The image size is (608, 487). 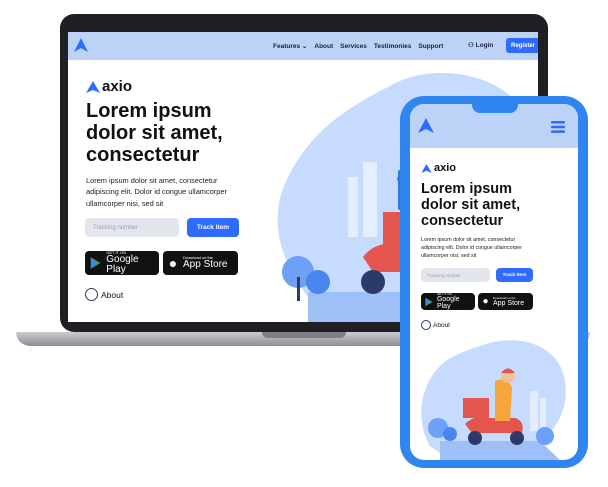 I want to click on delivery-illustration, so click(x=493, y=400).